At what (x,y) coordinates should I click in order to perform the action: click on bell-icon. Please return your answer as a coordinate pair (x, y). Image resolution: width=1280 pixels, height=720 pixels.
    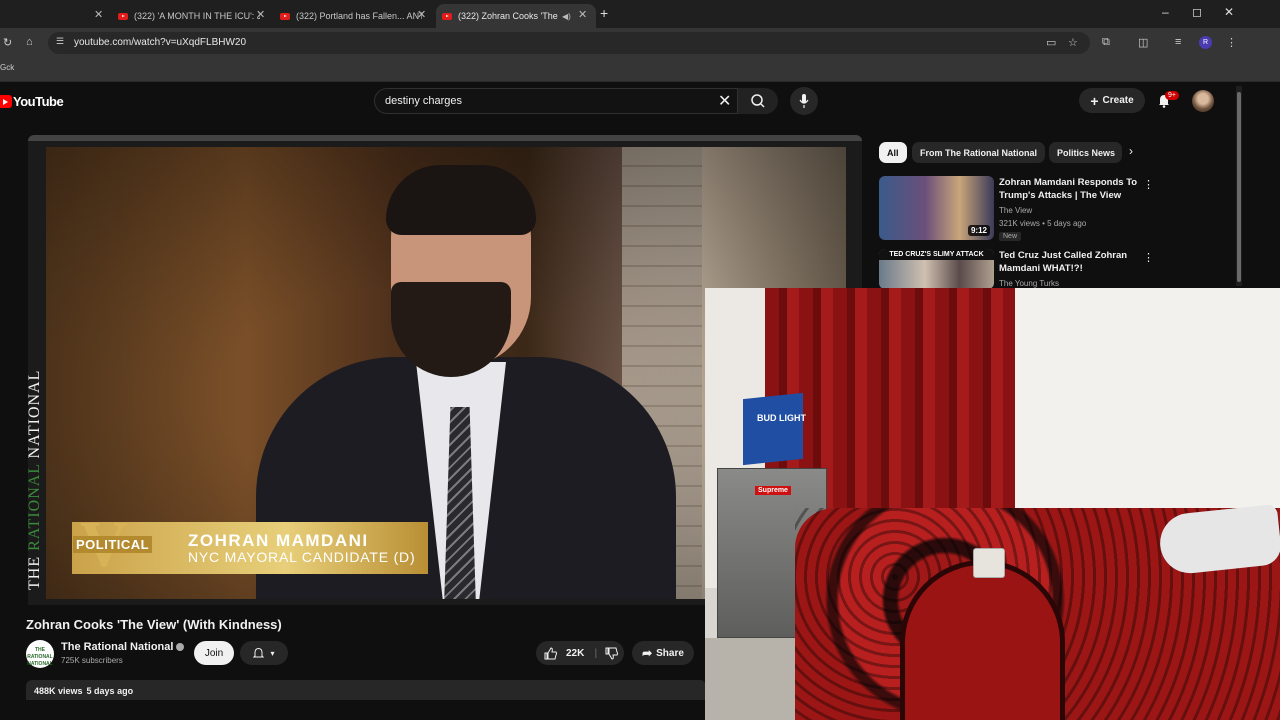
    Looking at the image, I should click on (259, 652).